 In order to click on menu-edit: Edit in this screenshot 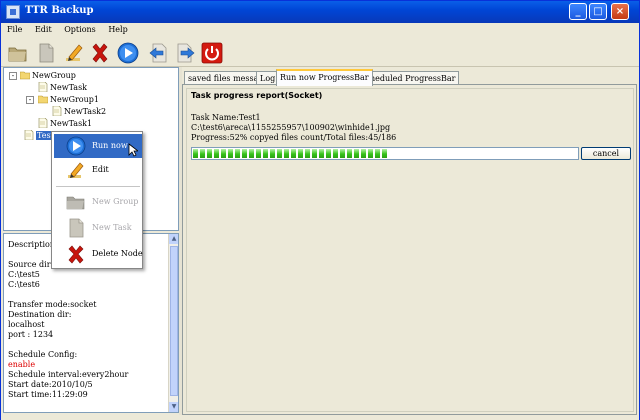, I will do `click(42, 28)`.